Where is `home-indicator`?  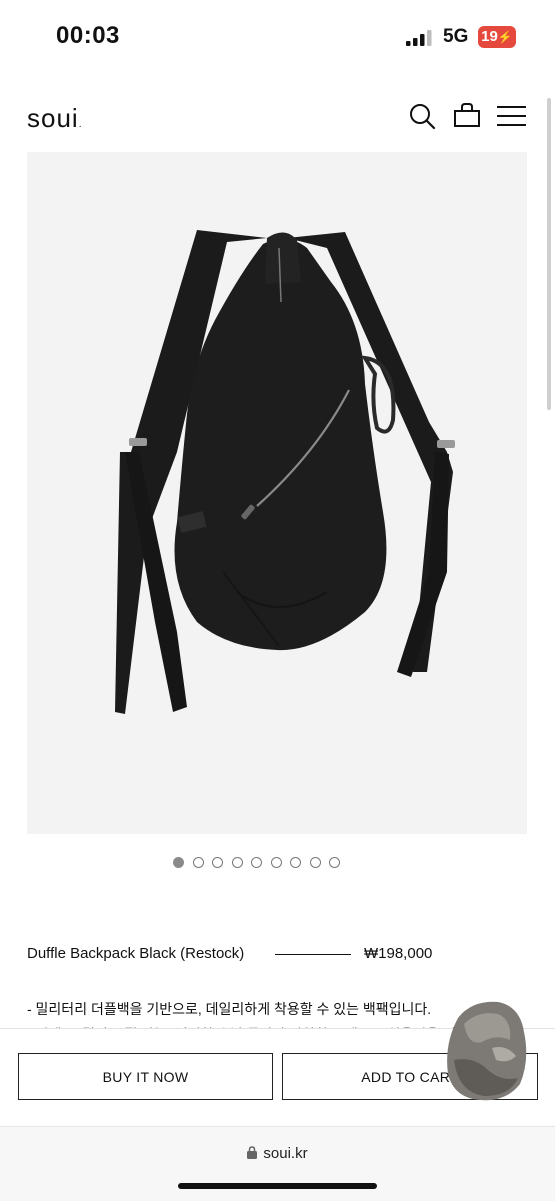
home-indicator is located at coordinates (277, 1186).